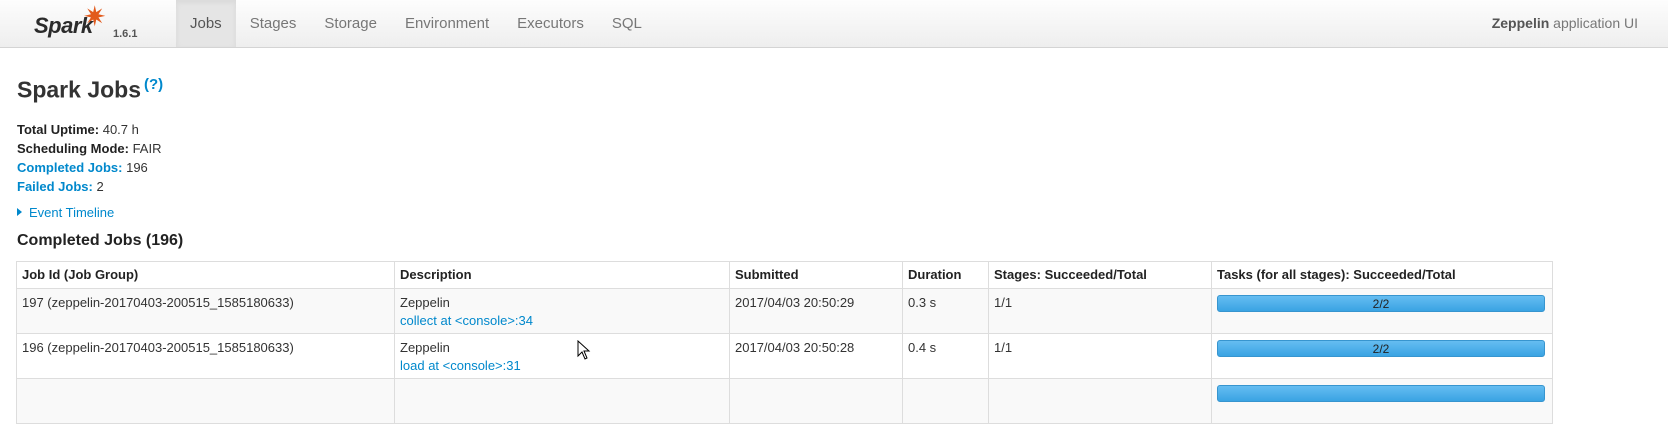 The height and width of the screenshot is (424, 1668). Describe the element at coordinates (120, 129) in the screenshot. I see `uptime-value: 40.7 h` at that location.